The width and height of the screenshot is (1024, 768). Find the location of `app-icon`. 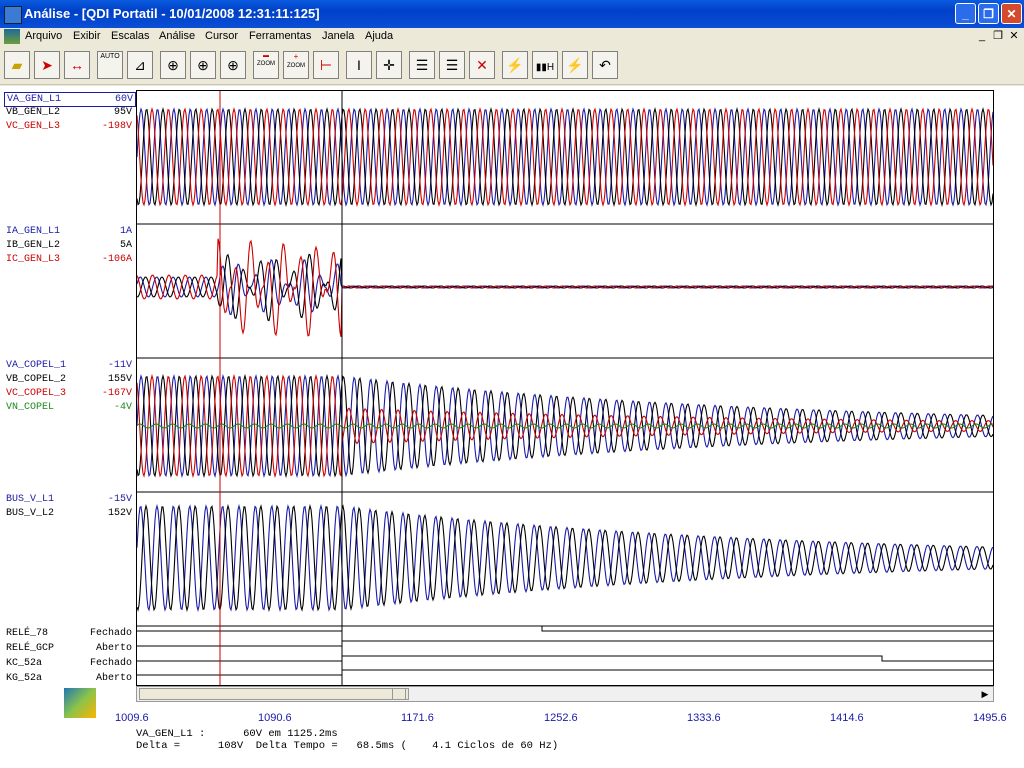

app-icon is located at coordinates (13, 15).